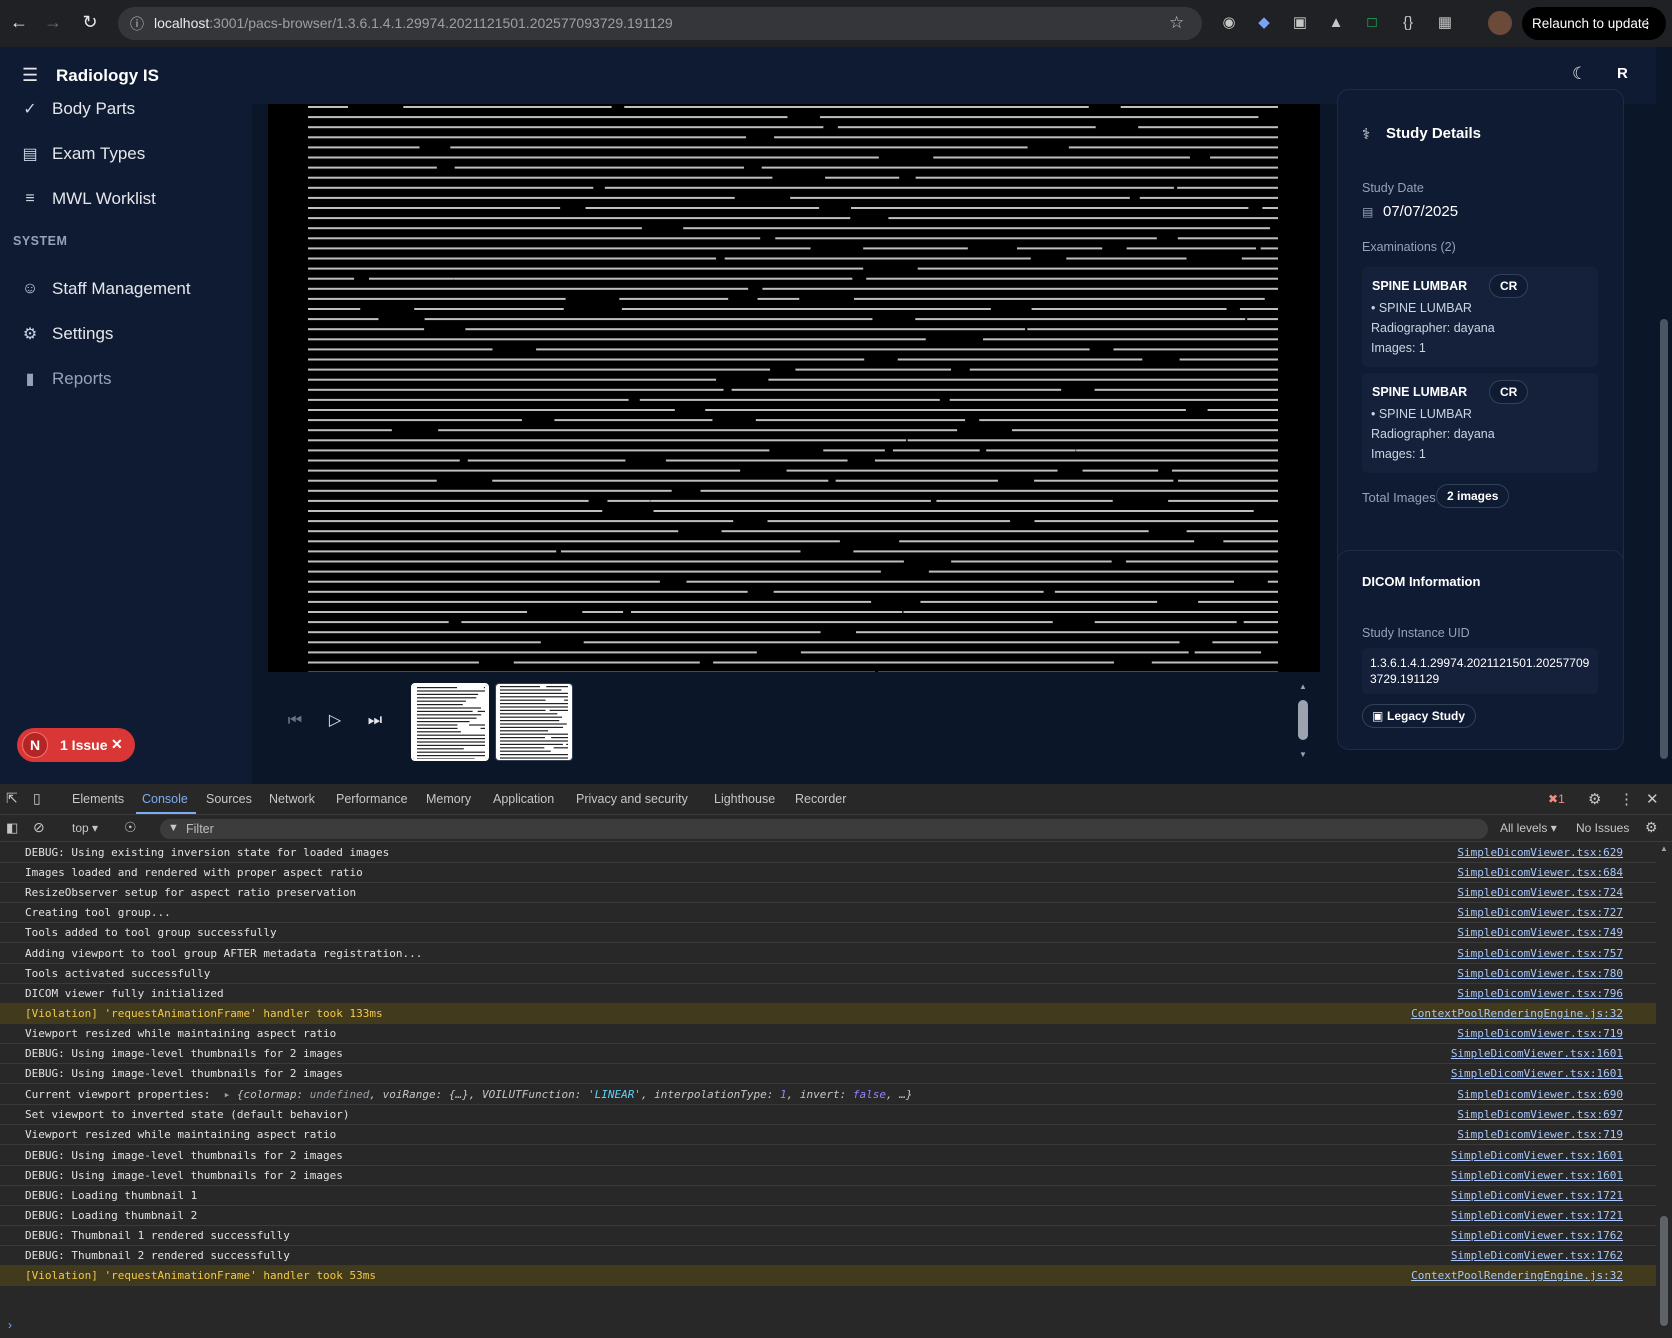 Image resolution: width=1672 pixels, height=1338 pixels. I want to click on source-link: SimpleDicomViewer.tsx:724, so click(1540, 892).